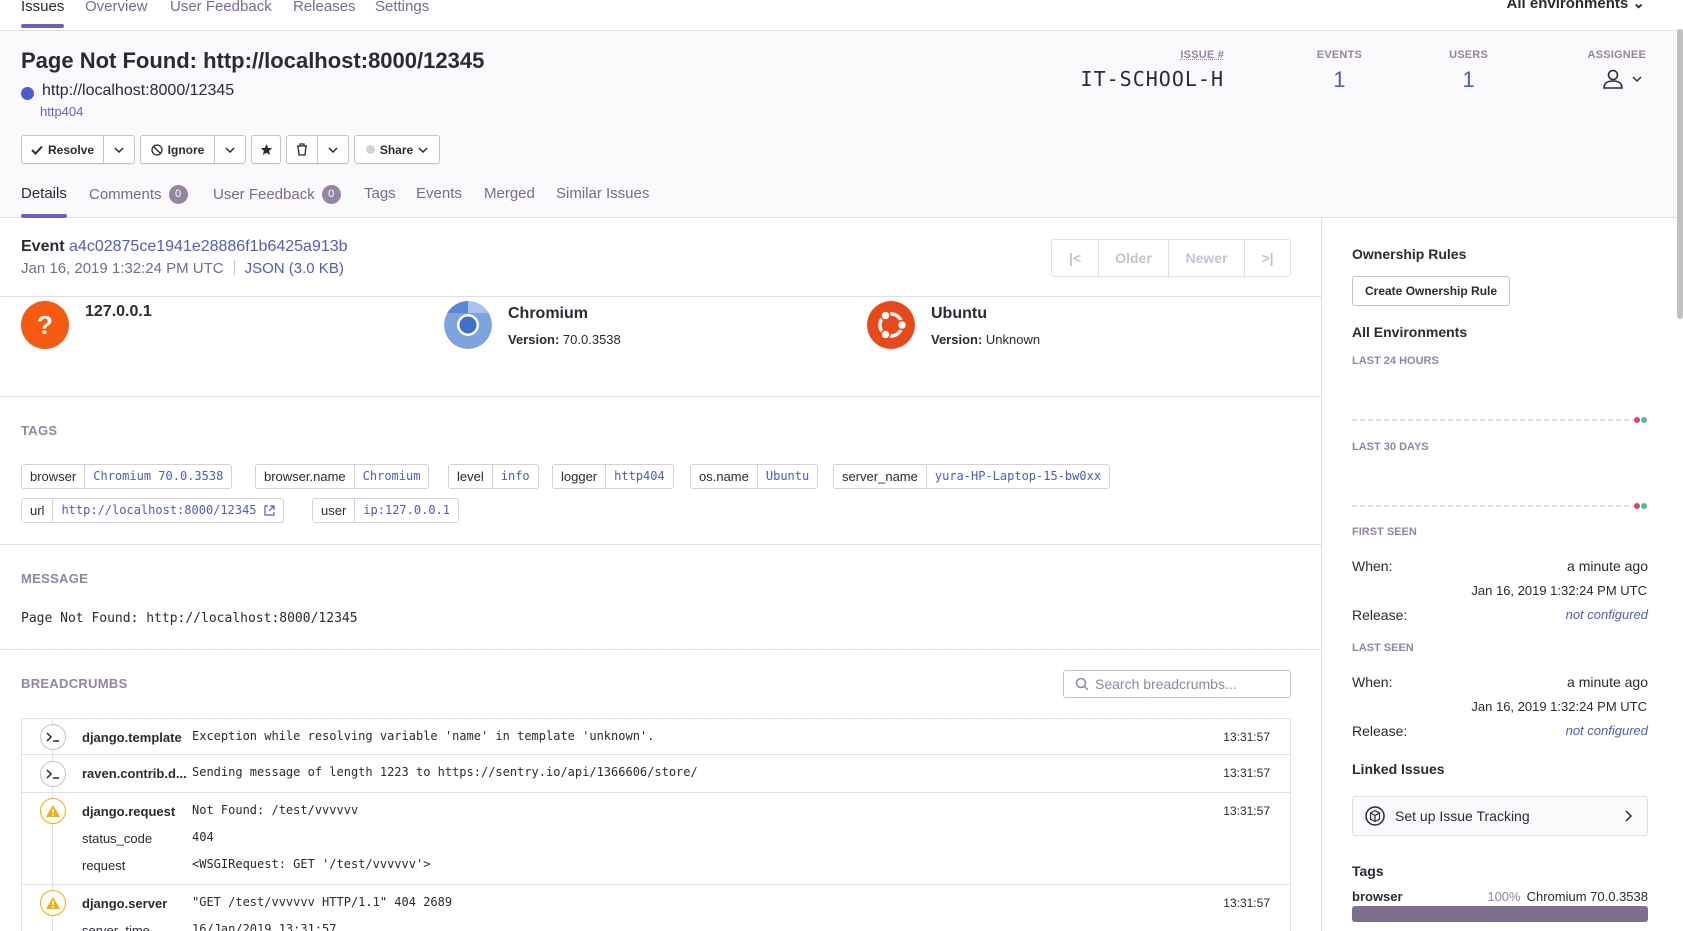 Image resolution: width=1683 pixels, height=931 pixels. What do you see at coordinates (1567, 896) in the screenshot?
I see `tag-top-value: 100% Chromium 70.0.3538` at bounding box center [1567, 896].